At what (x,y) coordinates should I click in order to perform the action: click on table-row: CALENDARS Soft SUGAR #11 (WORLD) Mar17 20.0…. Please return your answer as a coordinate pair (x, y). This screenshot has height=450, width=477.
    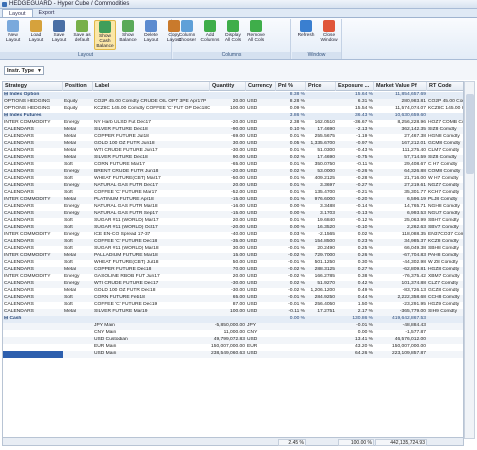
    Looking at the image, I should click on (233, 221).